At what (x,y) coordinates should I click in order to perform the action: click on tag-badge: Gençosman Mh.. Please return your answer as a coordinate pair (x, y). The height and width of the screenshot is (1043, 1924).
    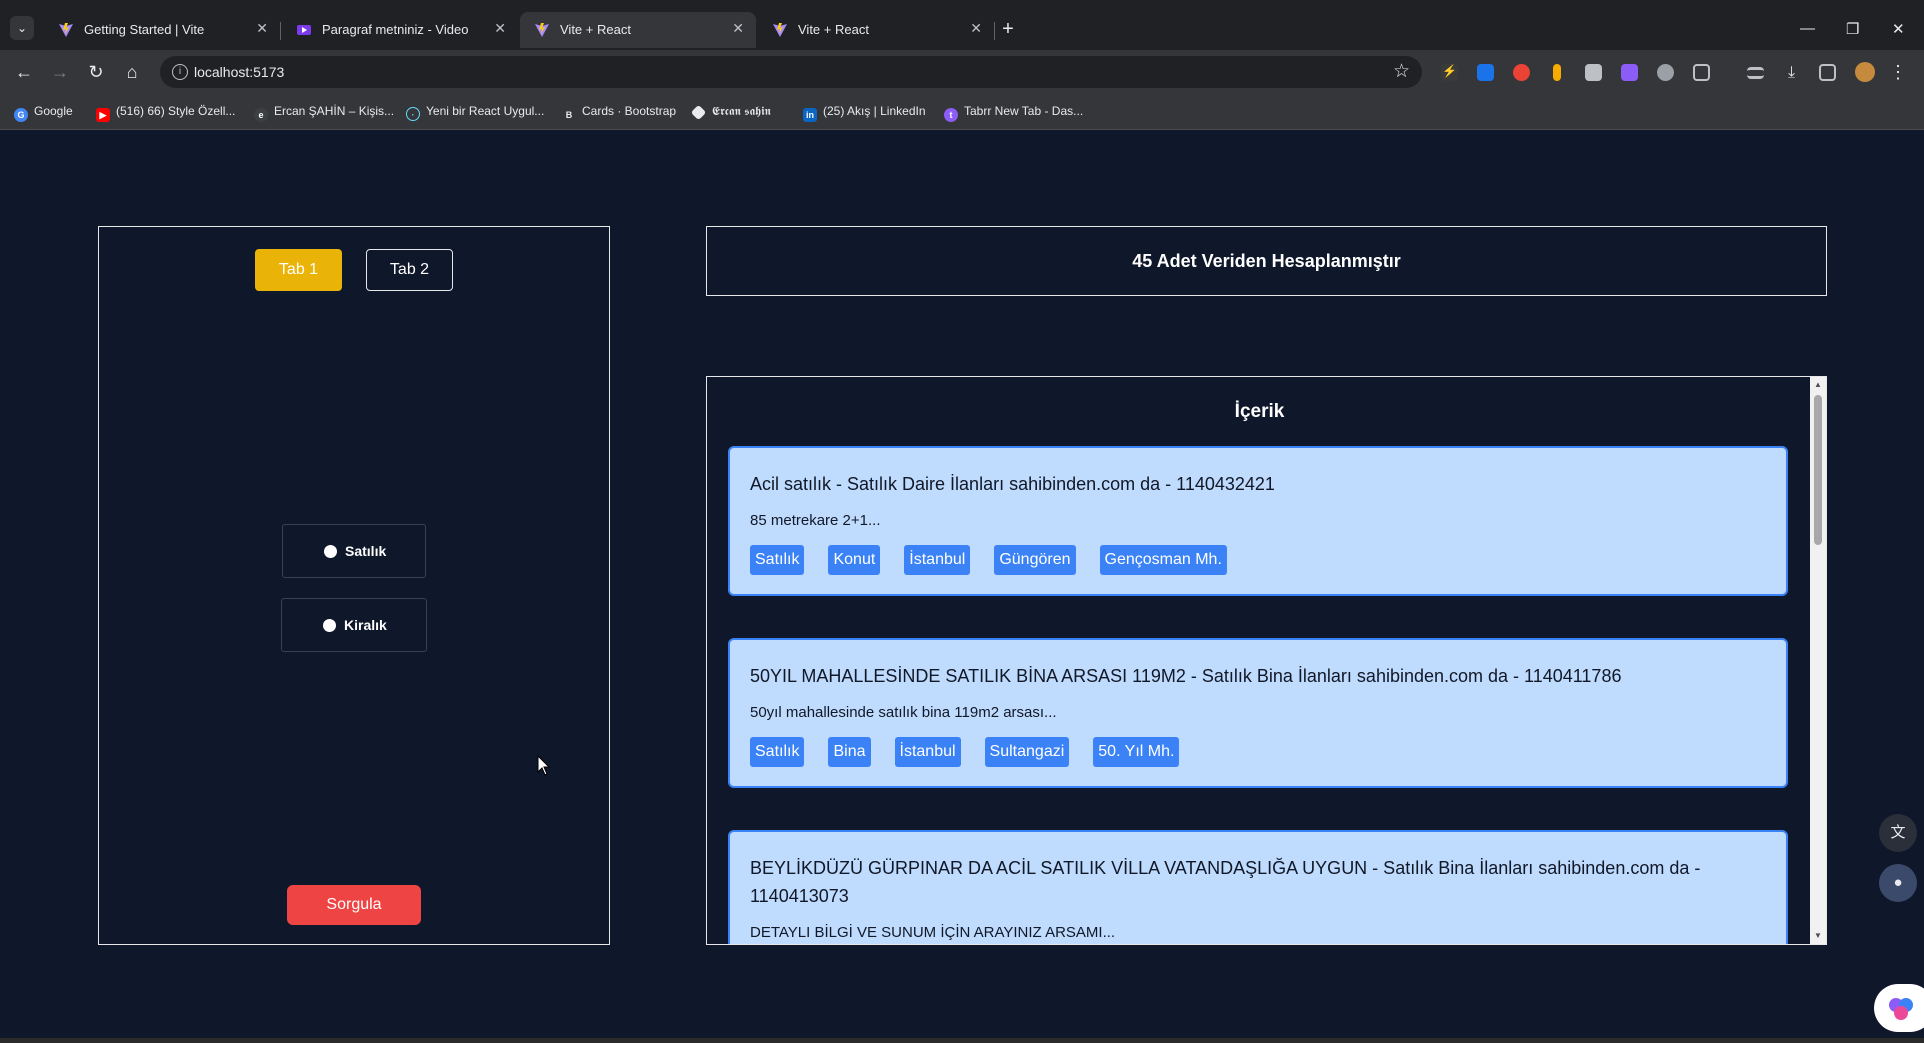
    Looking at the image, I should click on (1163, 560).